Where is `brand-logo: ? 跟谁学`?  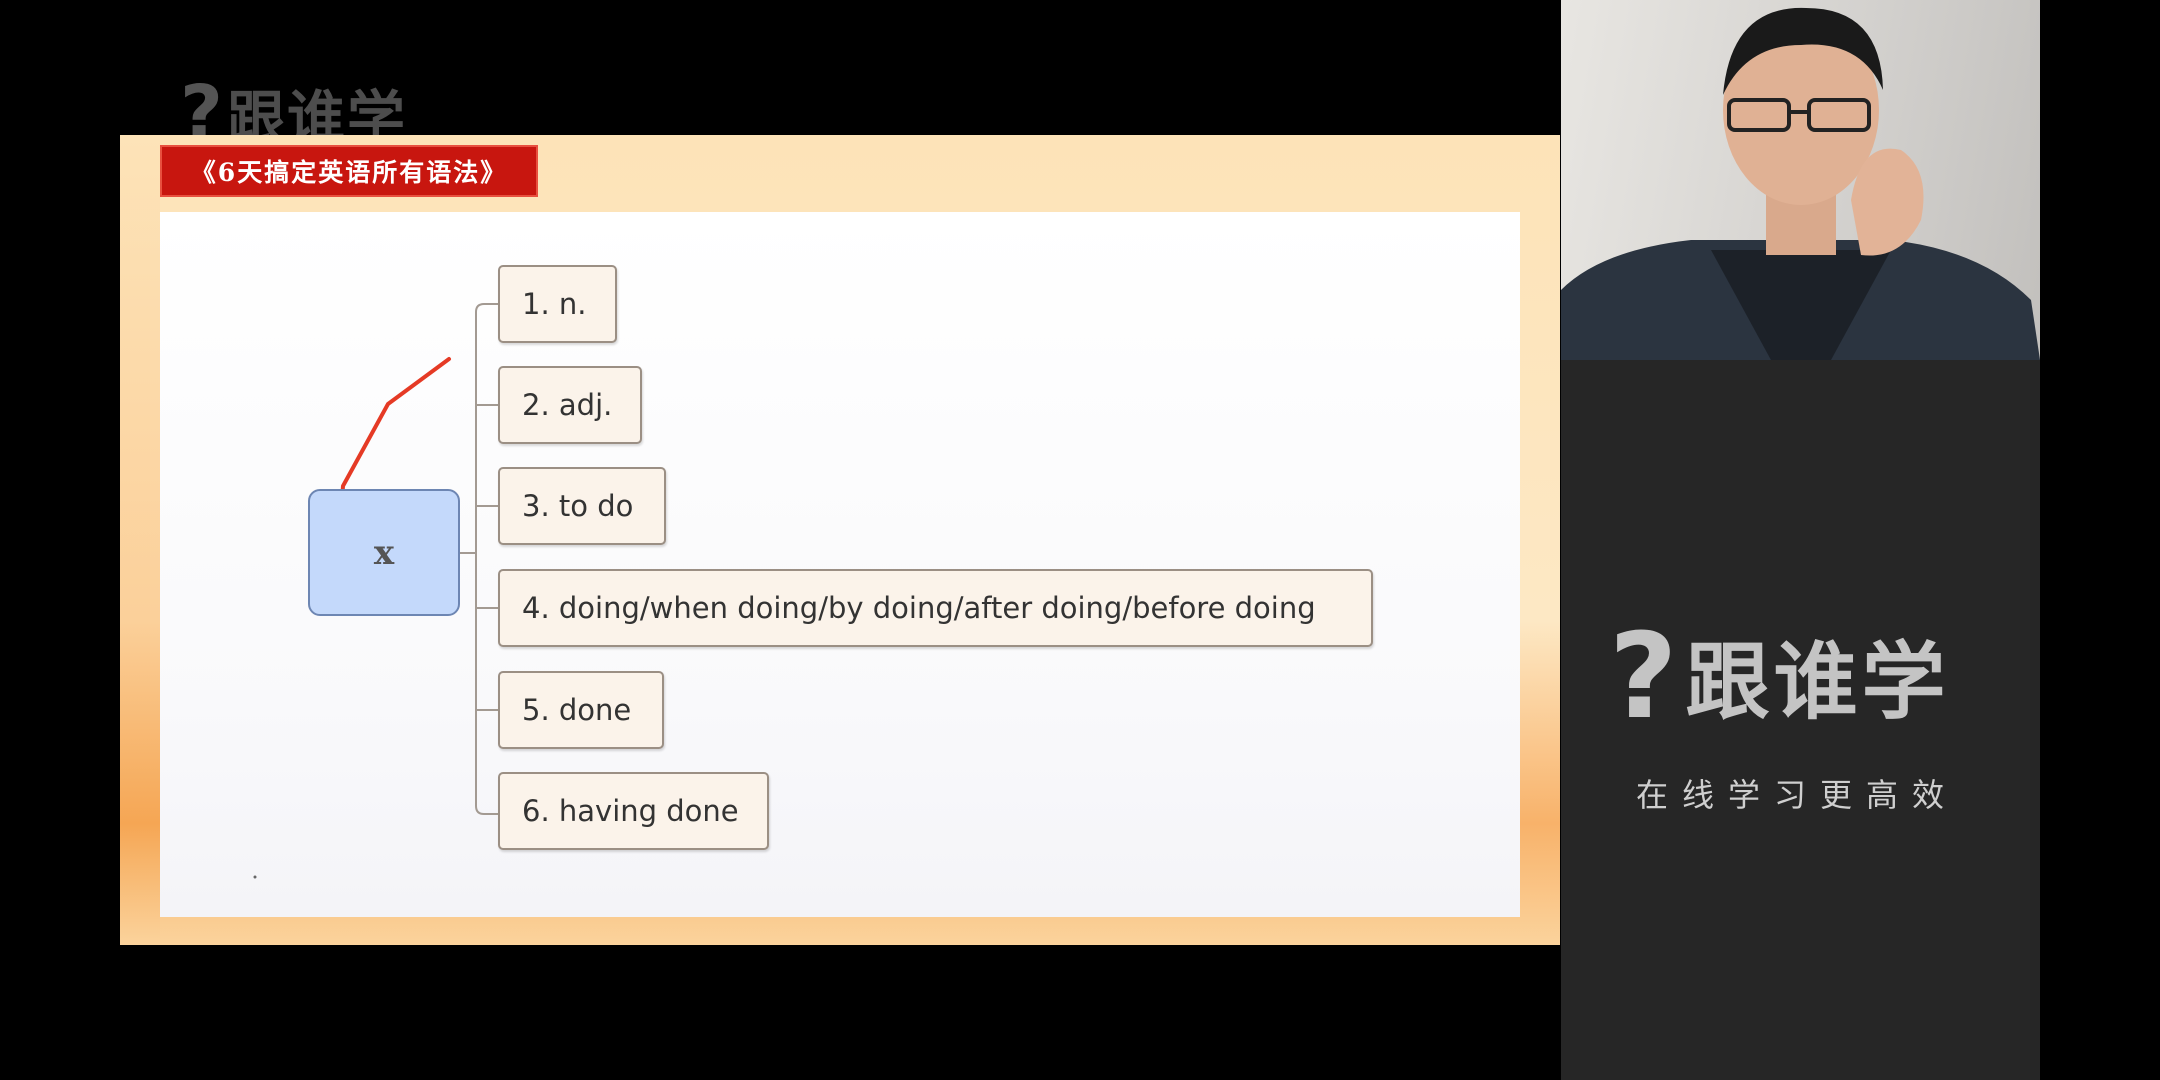 brand-logo: ? 跟谁学 is located at coordinates (1779, 675).